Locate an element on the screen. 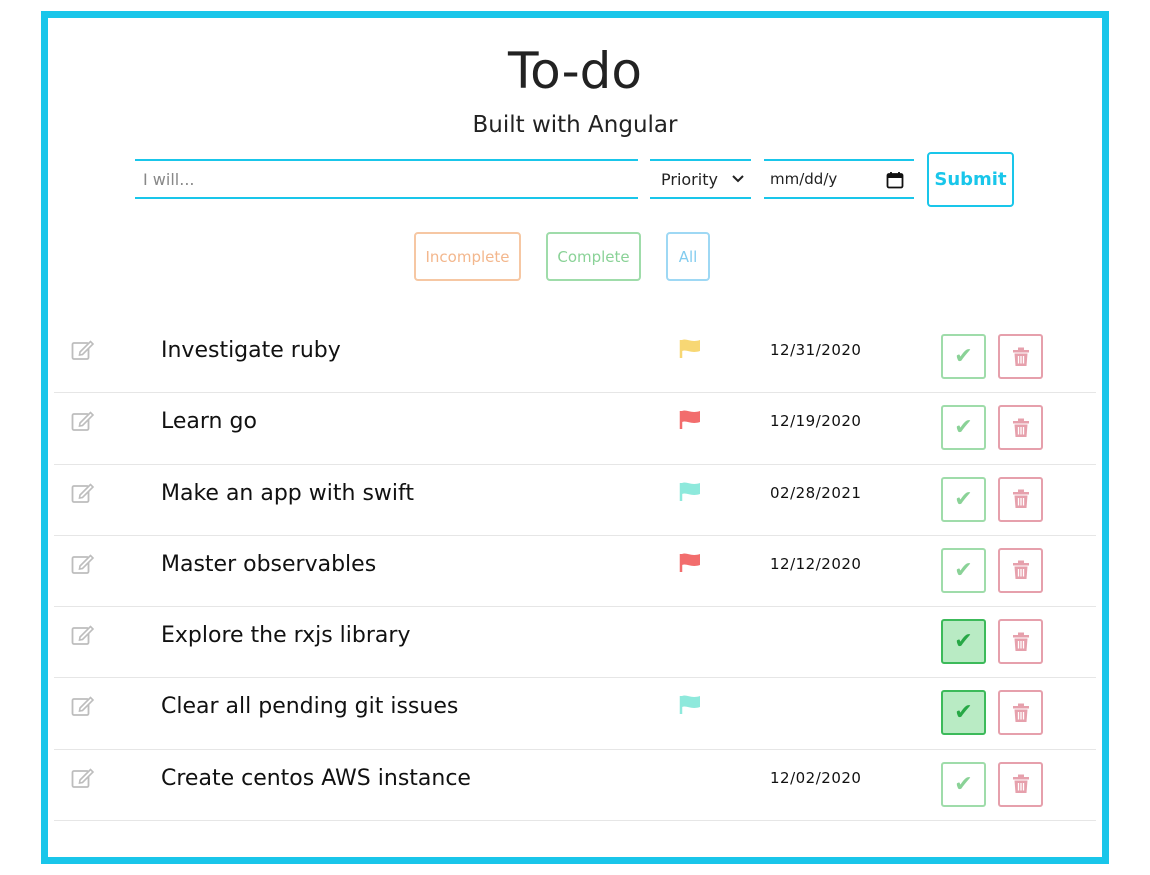  due-date-placeholder: mm/dd/y is located at coordinates (804, 179).